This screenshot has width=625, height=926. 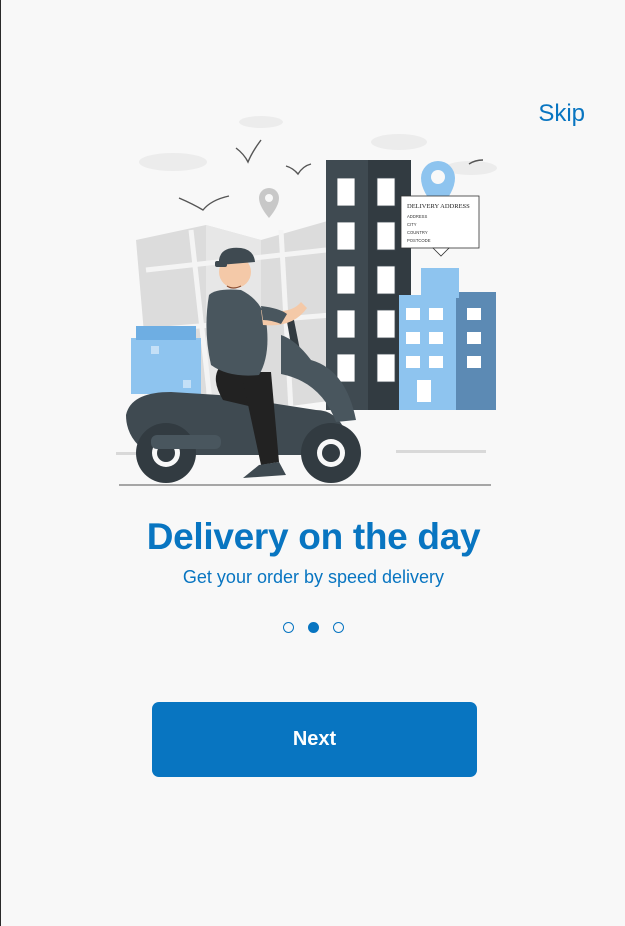 I want to click on next-button: Next, so click(x=314, y=739).